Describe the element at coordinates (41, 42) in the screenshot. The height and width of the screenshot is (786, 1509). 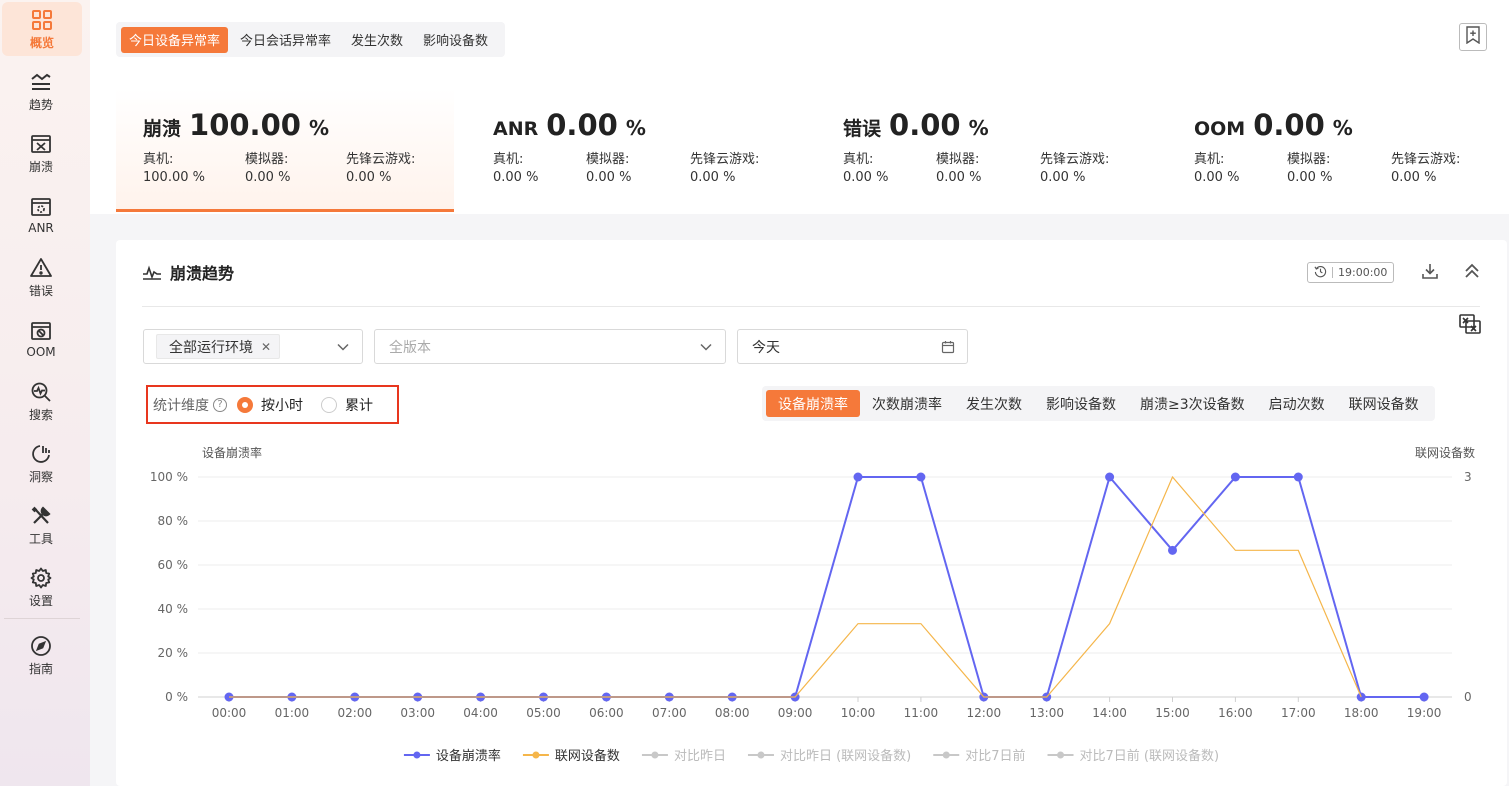
I see `sidebar-item-label: 概览` at that location.